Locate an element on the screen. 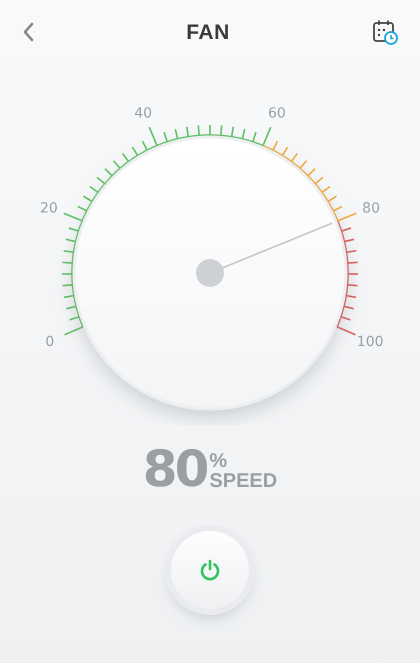 This screenshot has width=420, height=663. back-icon is located at coordinates (28, 32).